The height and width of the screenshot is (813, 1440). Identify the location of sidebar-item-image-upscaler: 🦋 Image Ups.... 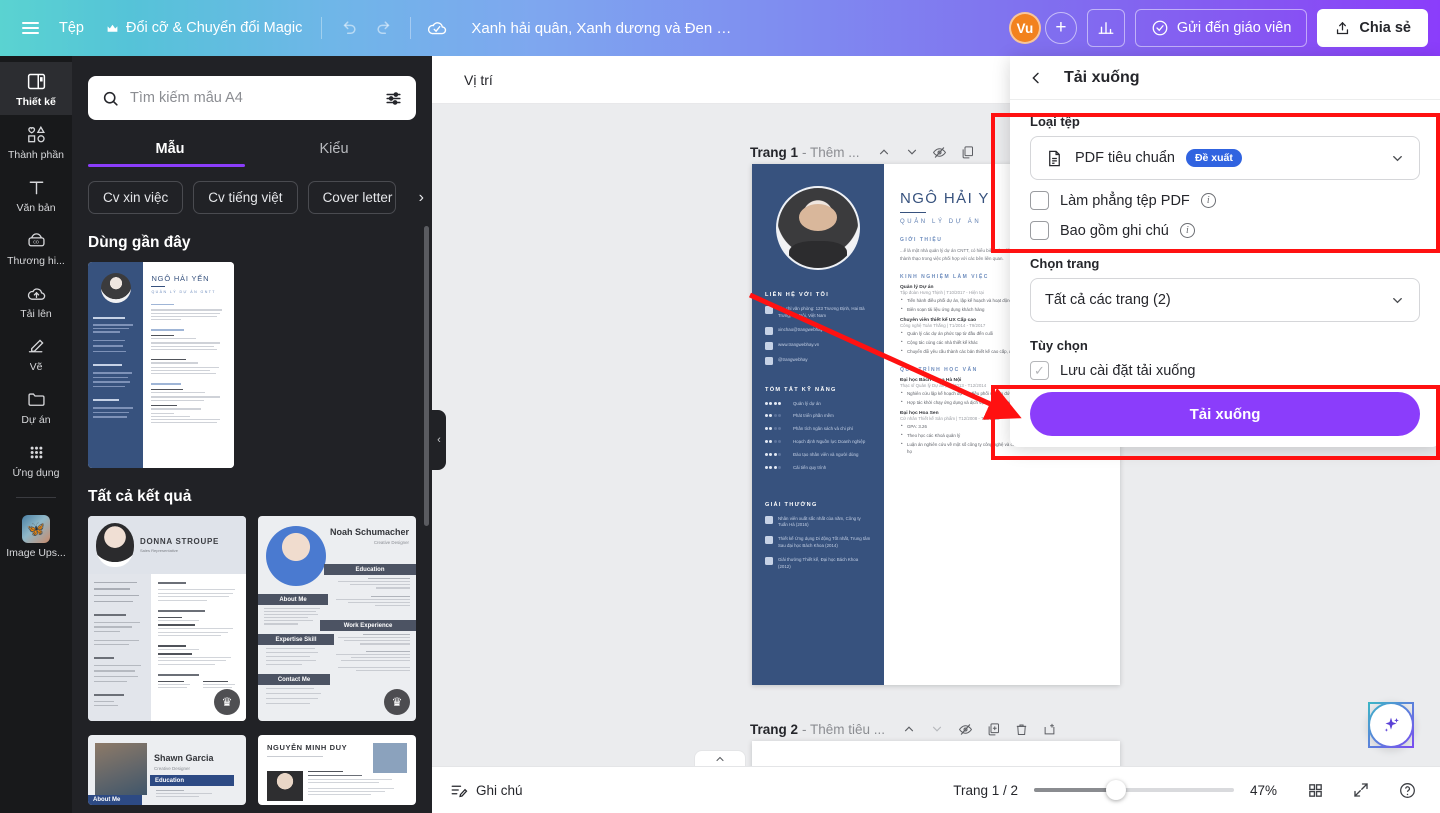
(36, 536).